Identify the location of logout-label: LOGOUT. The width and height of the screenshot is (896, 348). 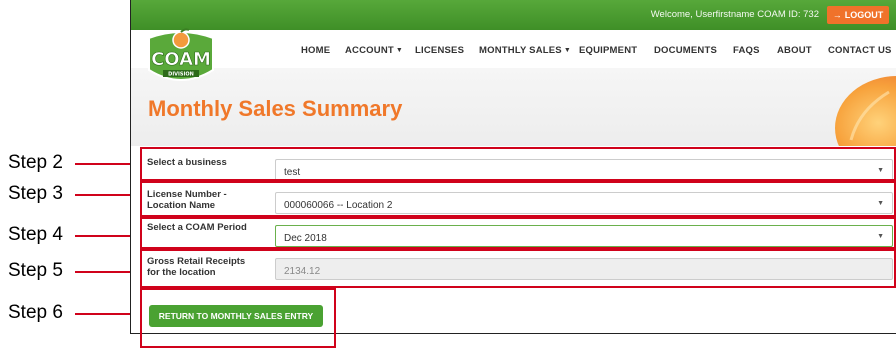
(864, 15).